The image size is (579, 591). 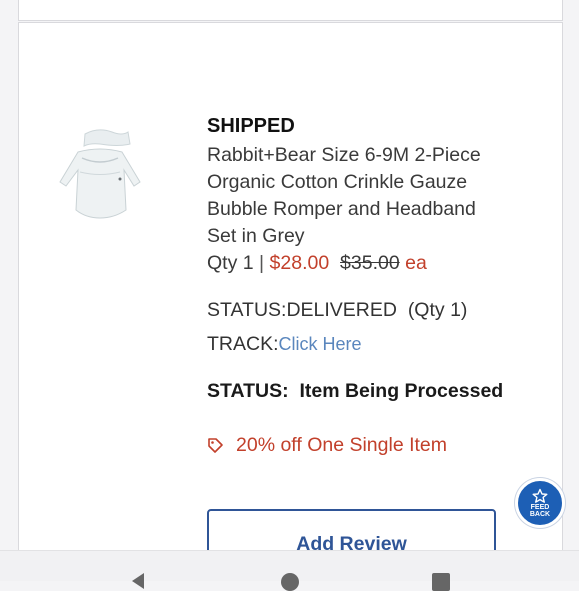 I want to click on tag-icon, so click(x=215, y=445).